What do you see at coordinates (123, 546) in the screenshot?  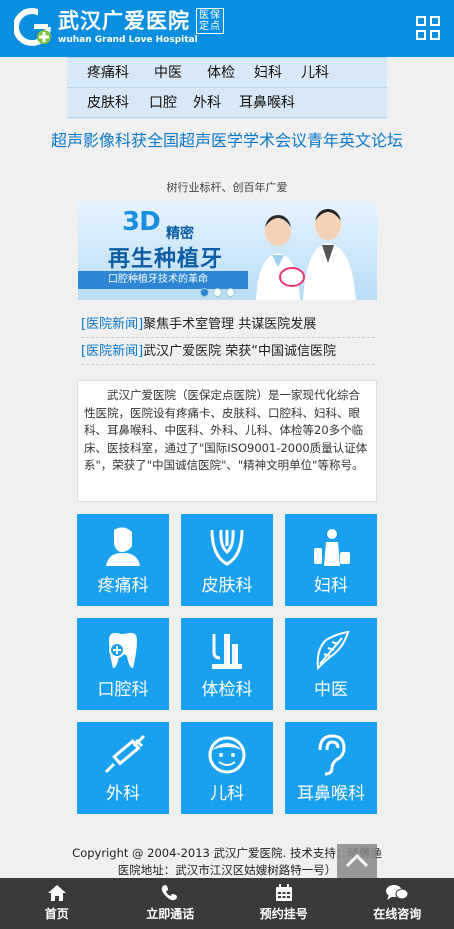 I see `person-icon` at bounding box center [123, 546].